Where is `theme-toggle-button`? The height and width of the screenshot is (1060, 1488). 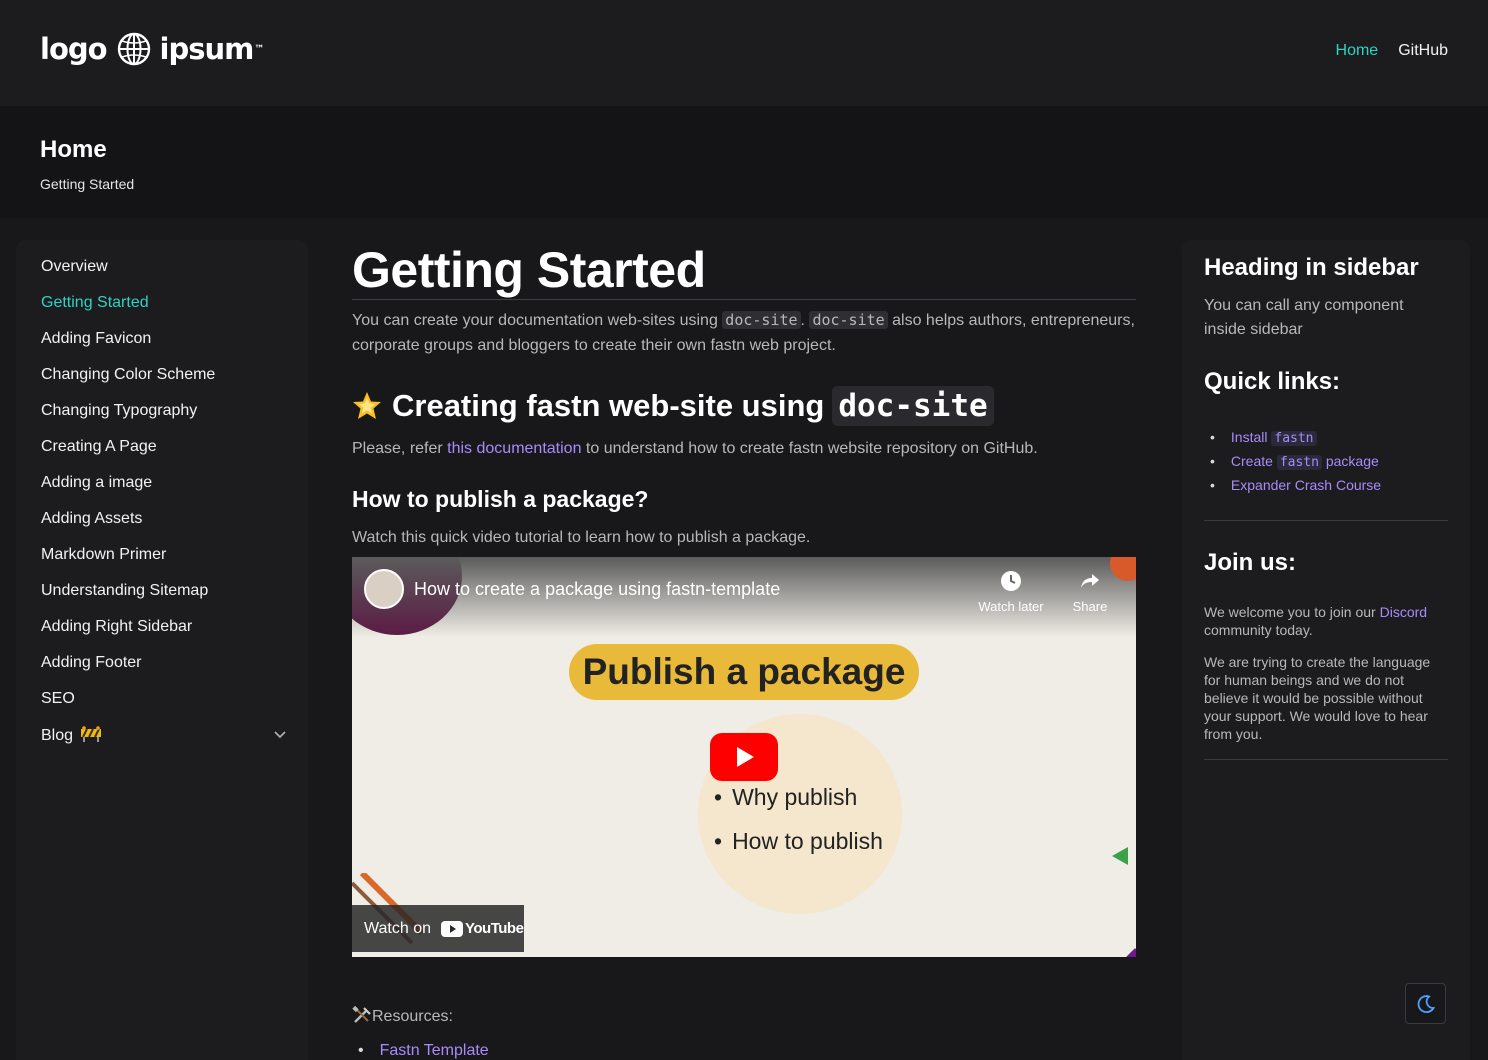
theme-toggle-button is located at coordinates (1425, 1003).